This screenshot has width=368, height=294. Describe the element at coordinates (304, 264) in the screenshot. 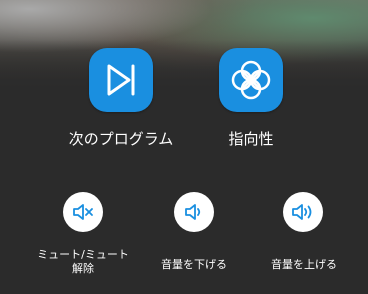

I see `volume-up-label: 音量を上げる` at that location.